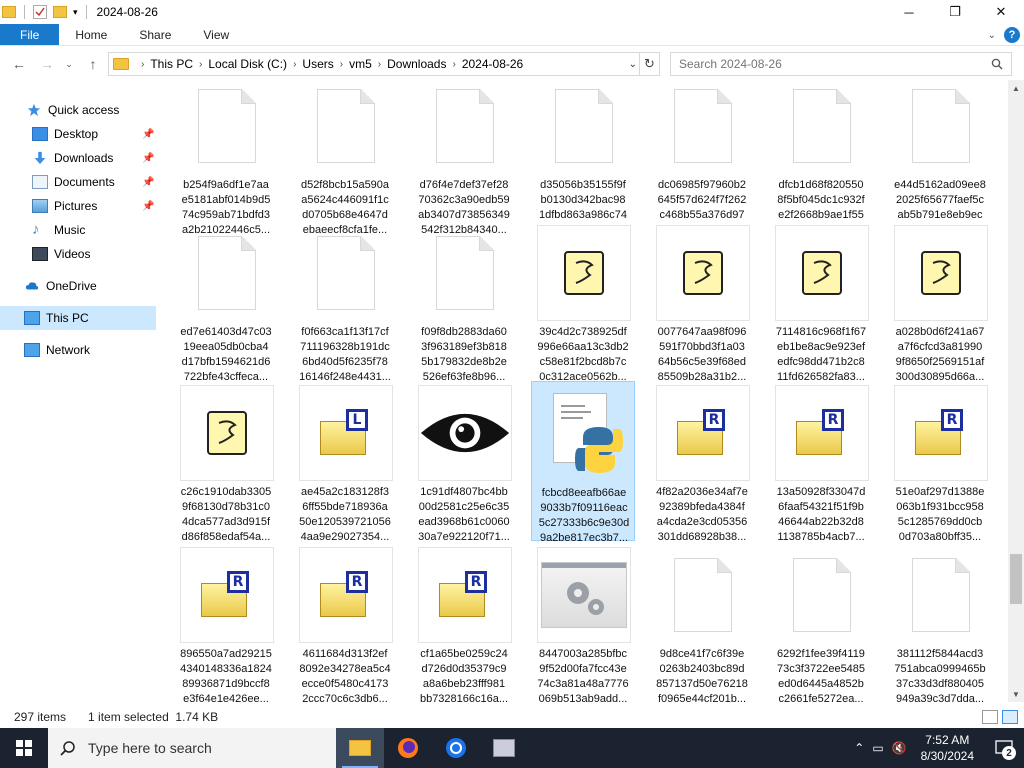 The height and width of the screenshot is (768, 1024). I want to click on tab-file: File, so click(30, 34).